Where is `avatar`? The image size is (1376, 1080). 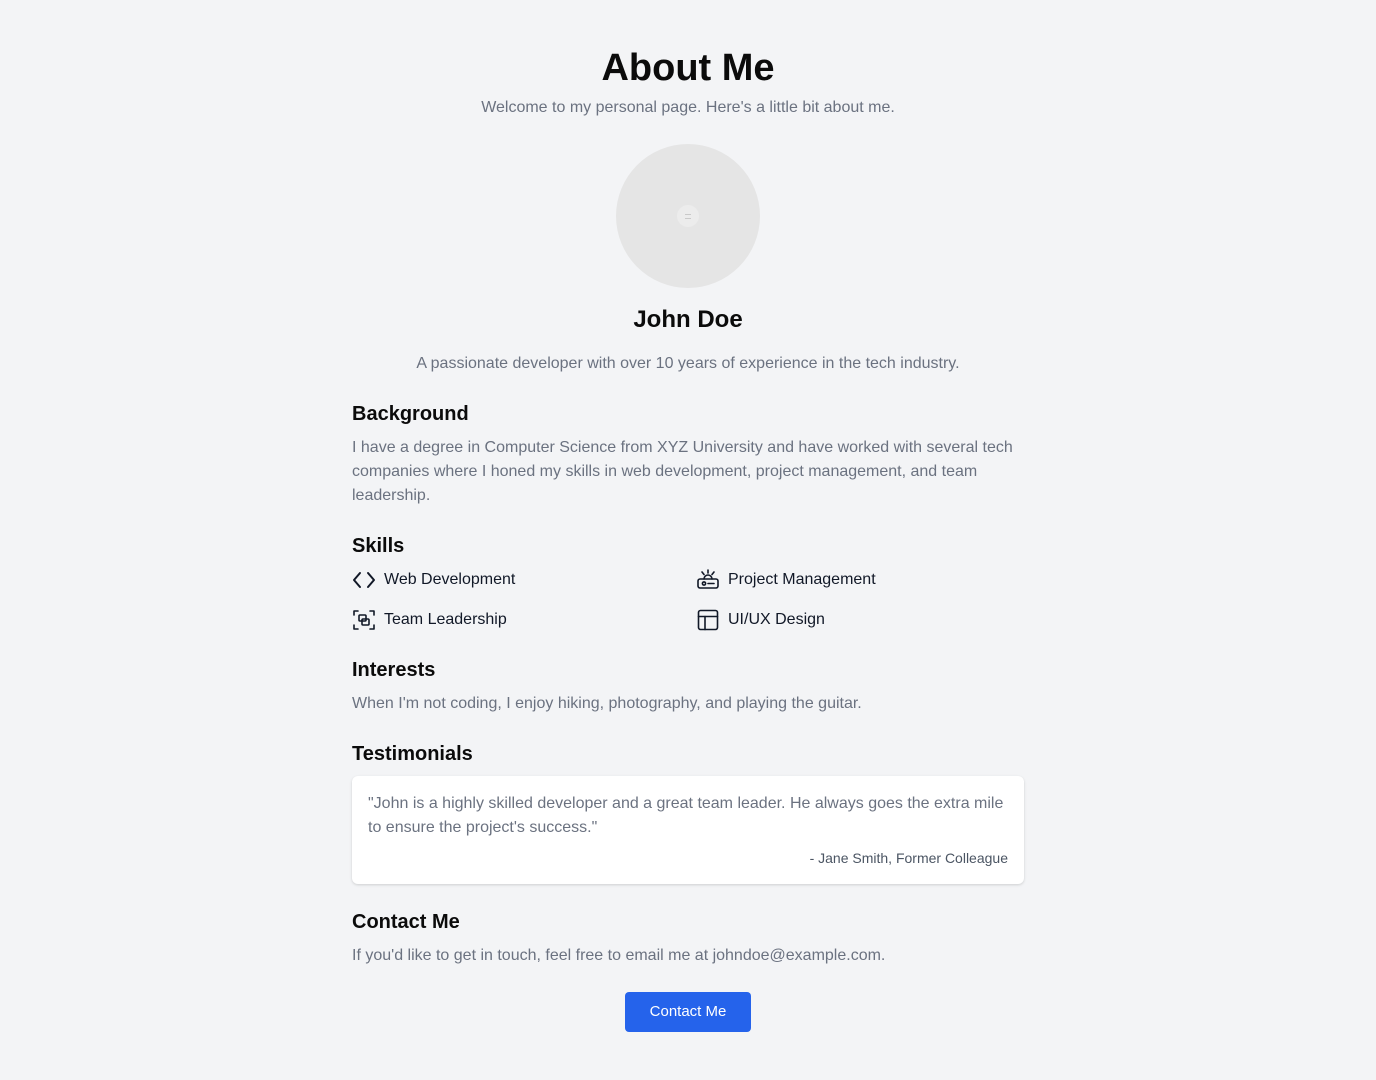 avatar is located at coordinates (688, 216).